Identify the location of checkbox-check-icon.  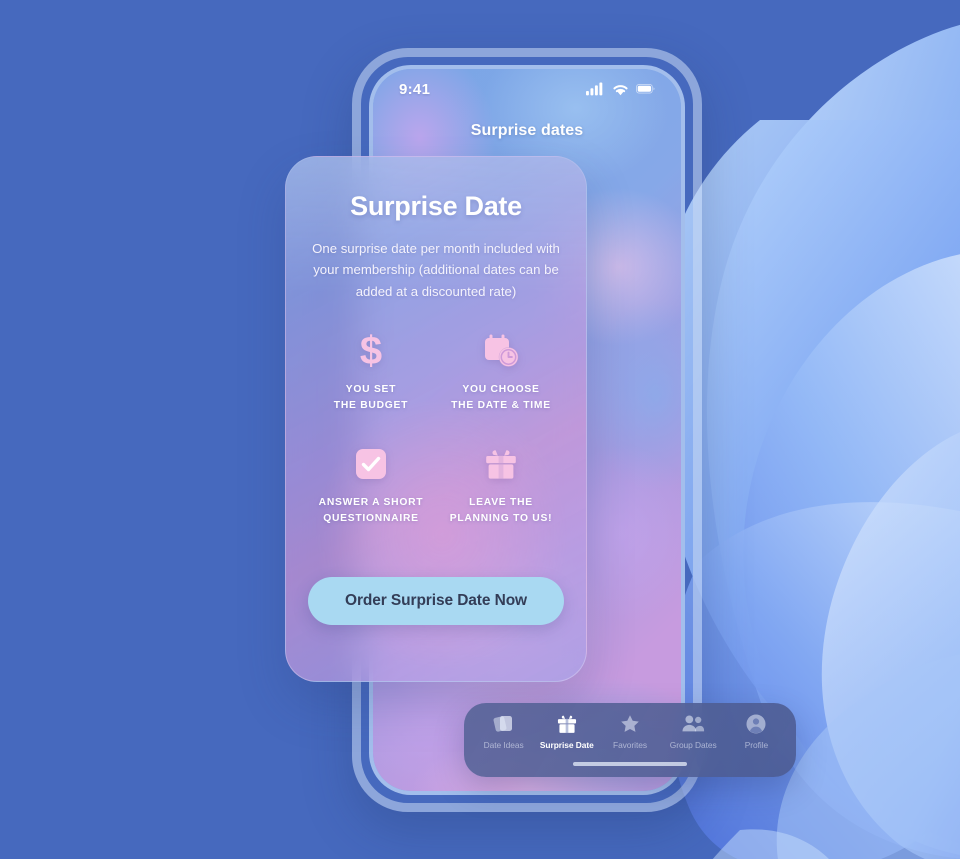
(371, 464).